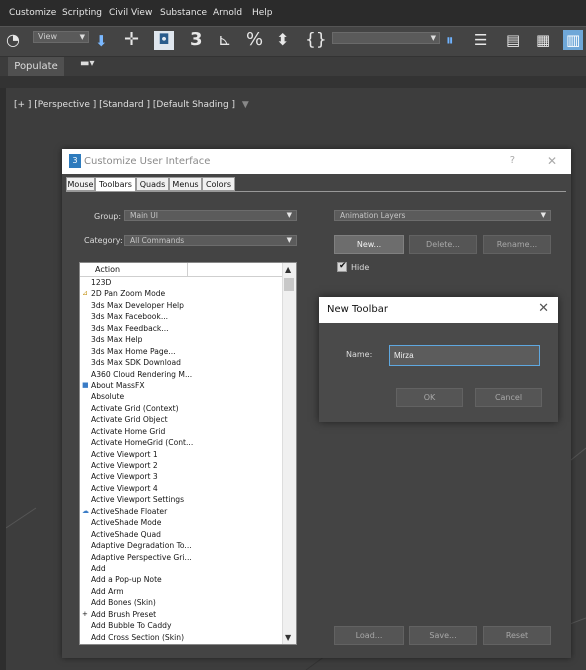  What do you see at coordinates (438, 310) in the screenshot?
I see `new-toolbar-title-bar: New Toolbar ✕` at bounding box center [438, 310].